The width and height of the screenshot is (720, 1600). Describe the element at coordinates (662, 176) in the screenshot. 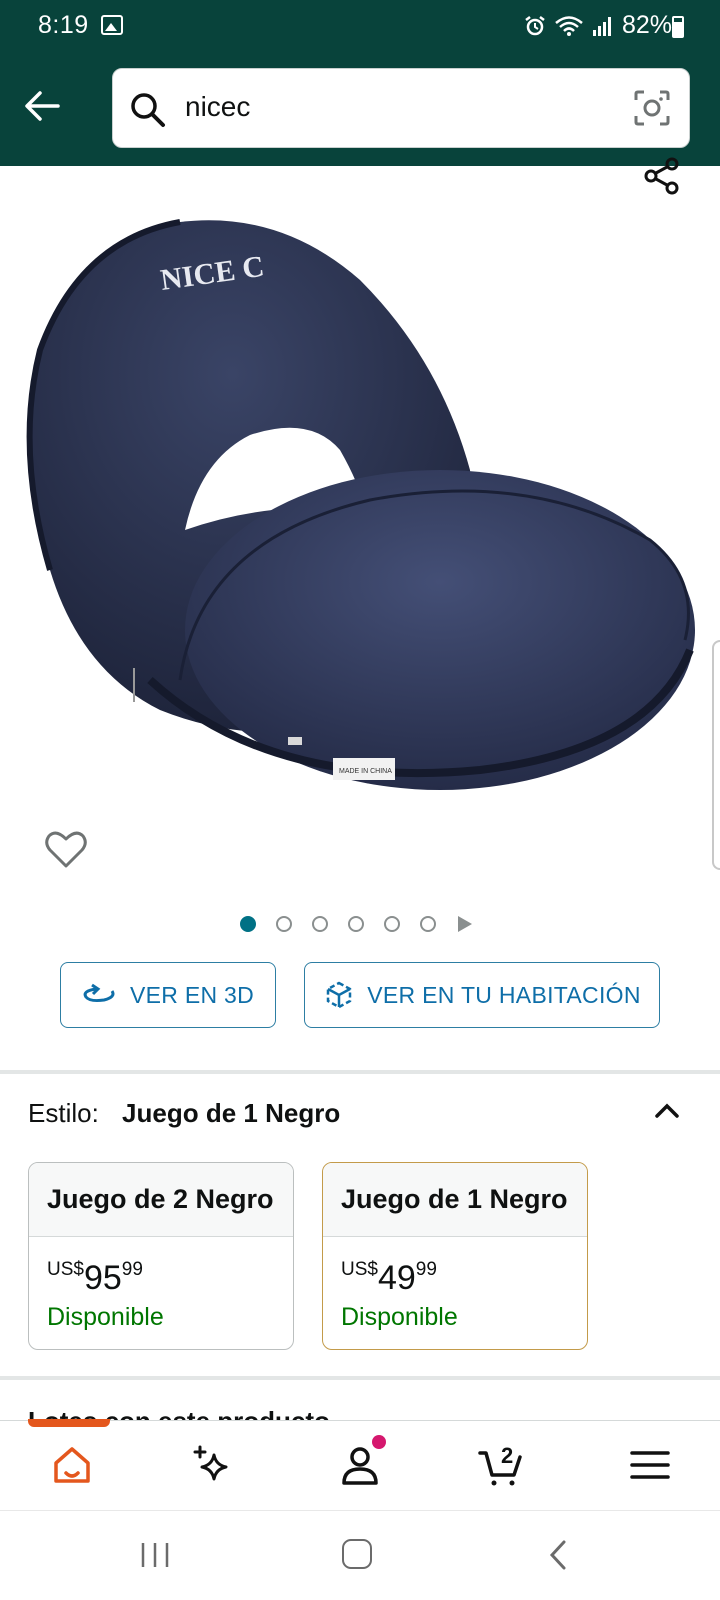

I see `share-icon` at that location.